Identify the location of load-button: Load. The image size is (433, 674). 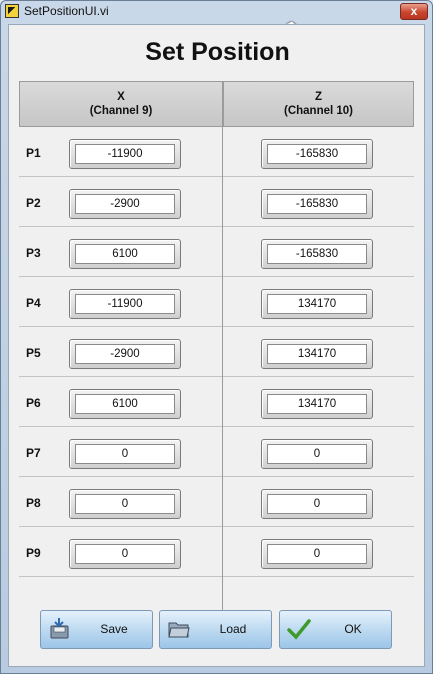
(215, 629).